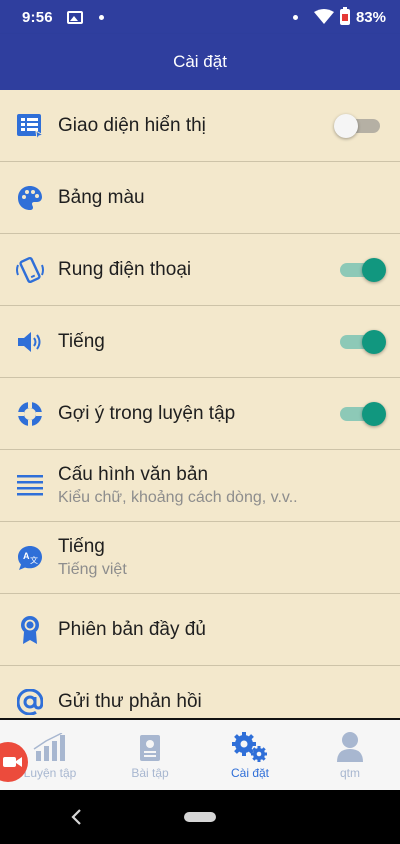 This screenshot has width=400, height=844. I want to click on setting-title: Cấu hình văn bản, so click(133, 474).